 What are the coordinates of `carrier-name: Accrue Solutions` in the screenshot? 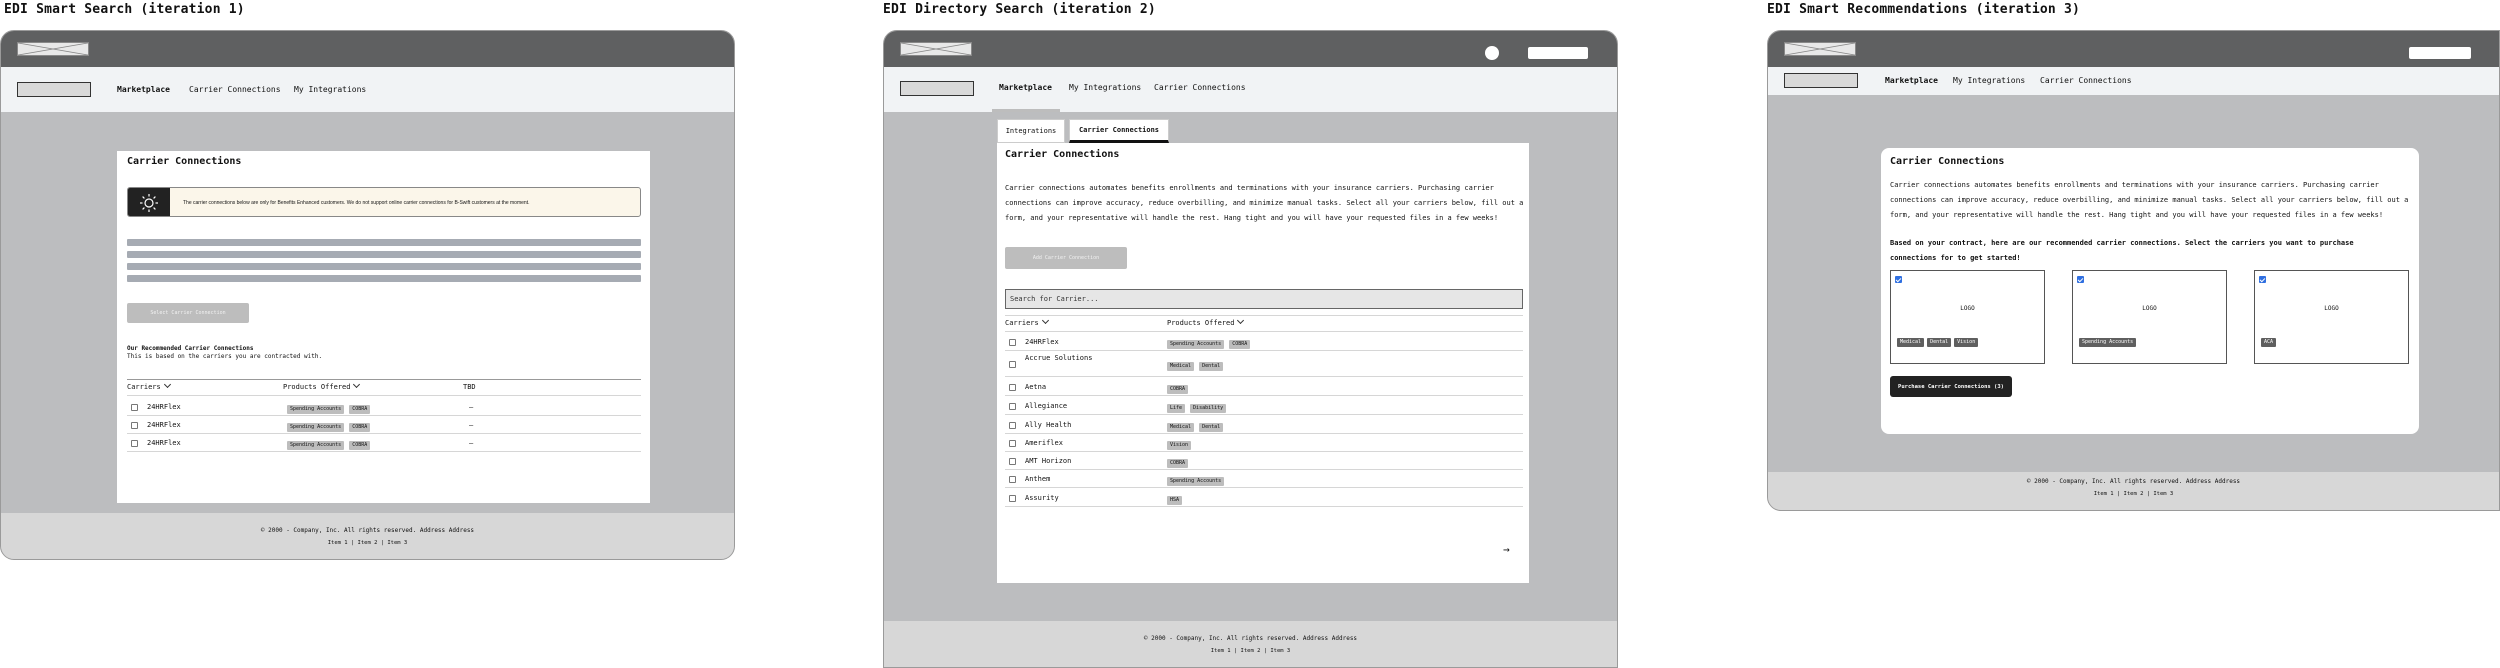 It's located at (1059, 358).